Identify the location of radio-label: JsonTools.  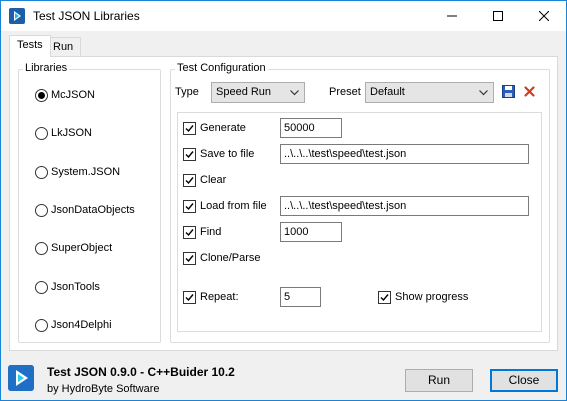
(75, 287).